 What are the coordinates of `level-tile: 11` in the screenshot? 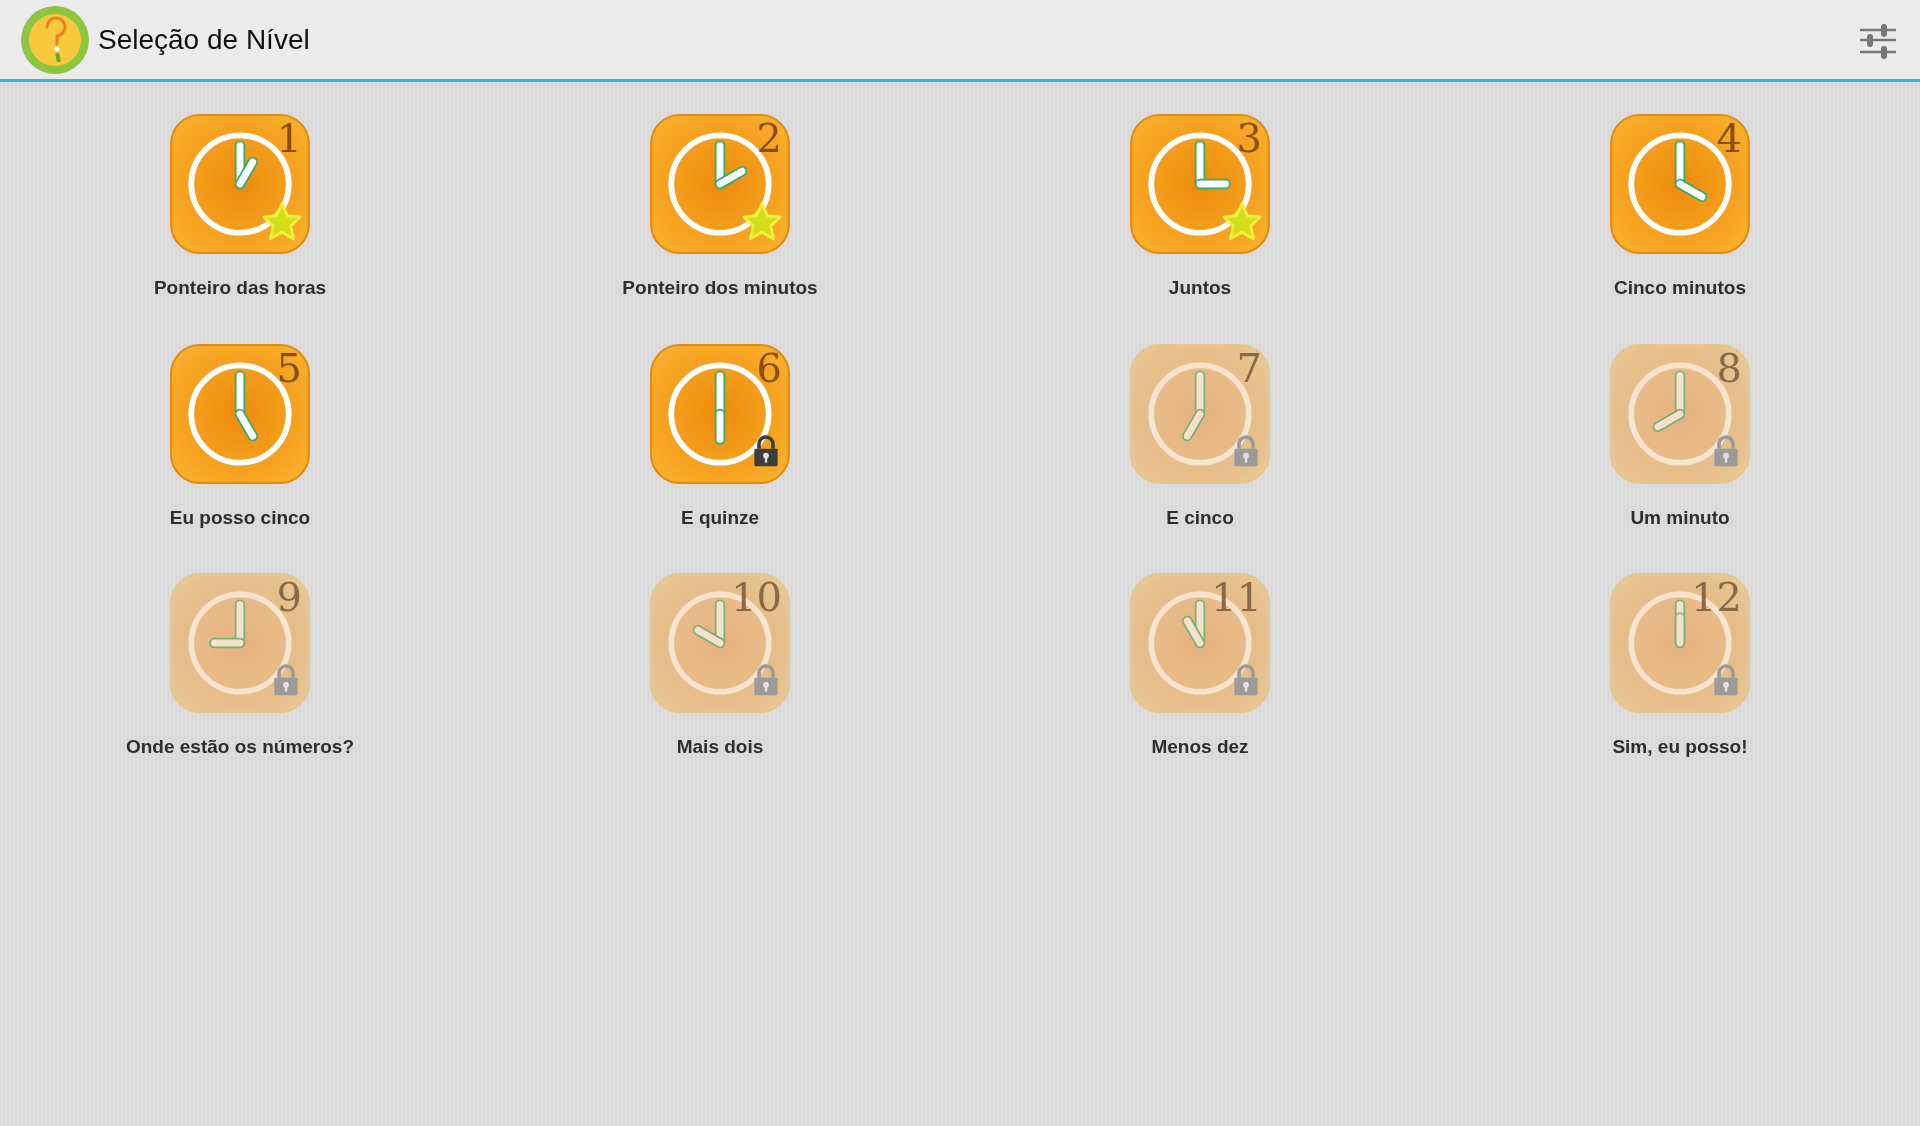 It's located at (1200, 643).